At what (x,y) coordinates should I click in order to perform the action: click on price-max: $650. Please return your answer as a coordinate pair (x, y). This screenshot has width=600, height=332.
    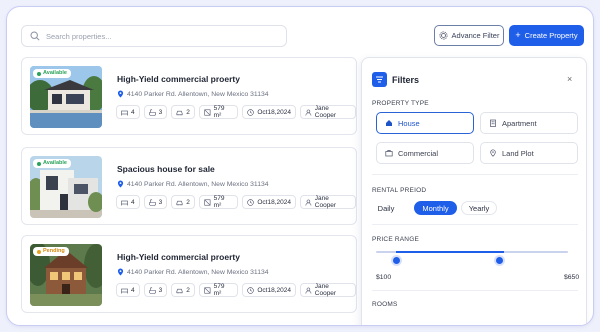
    Looking at the image, I should click on (572, 277).